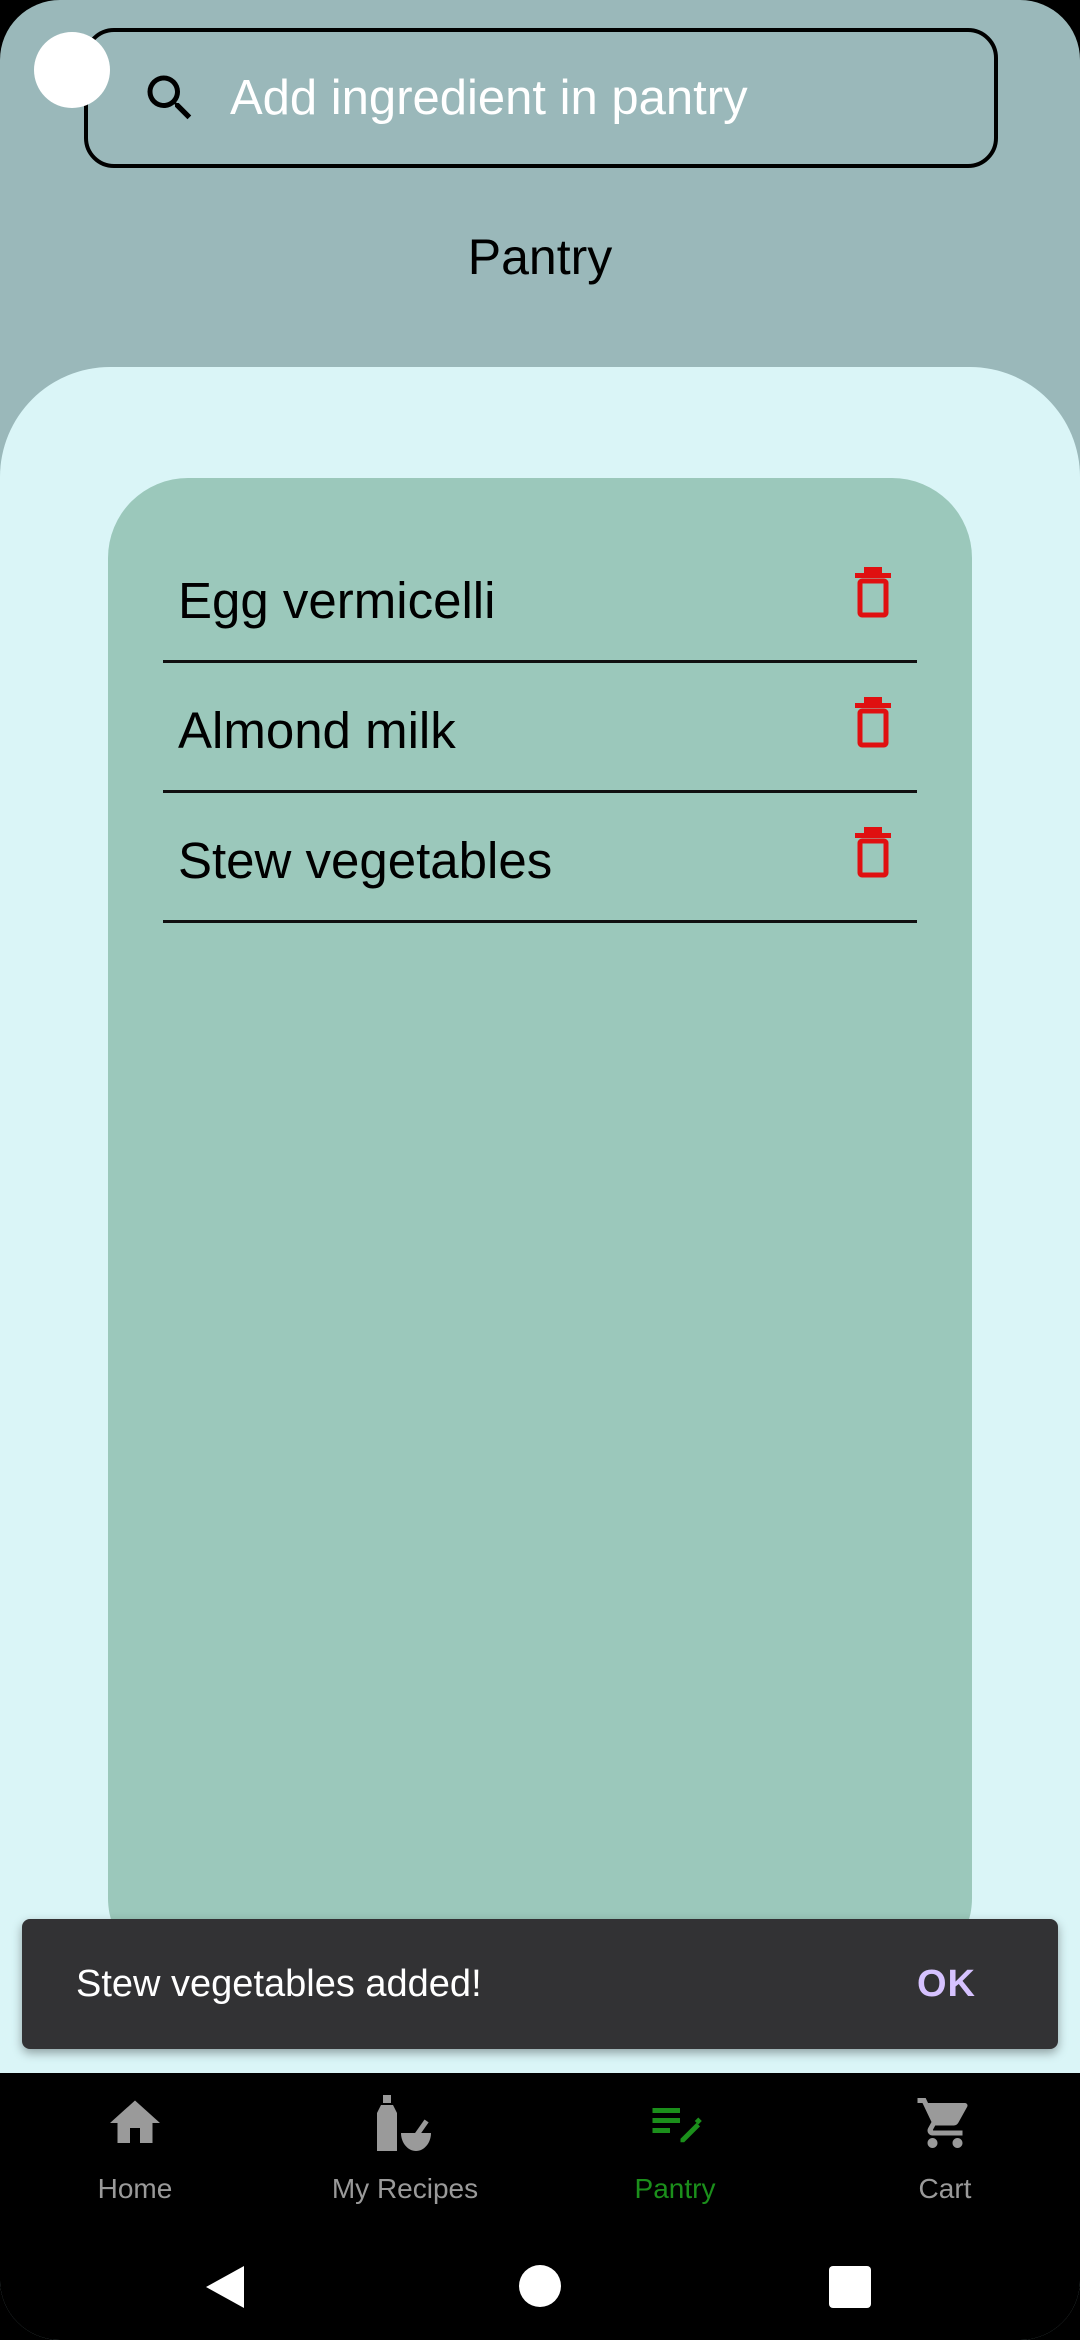 Image resolution: width=1080 pixels, height=2340 pixels. What do you see at coordinates (540, 598) in the screenshot?
I see `list-item: Egg vermicelli` at bounding box center [540, 598].